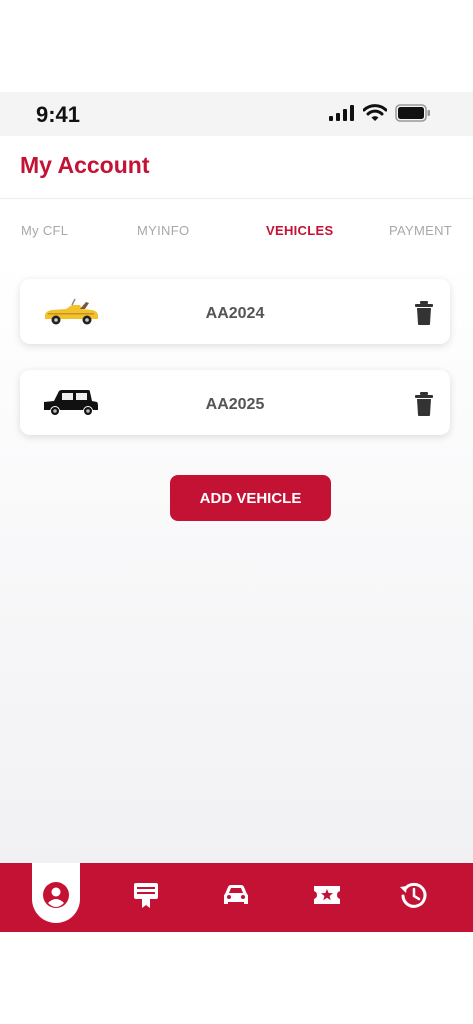 The width and height of the screenshot is (473, 1024). What do you see at coordinates (299, 230) in the screenshot?
I see `tab-vehicles: VEHICLES` at bounding box center [299, 230].